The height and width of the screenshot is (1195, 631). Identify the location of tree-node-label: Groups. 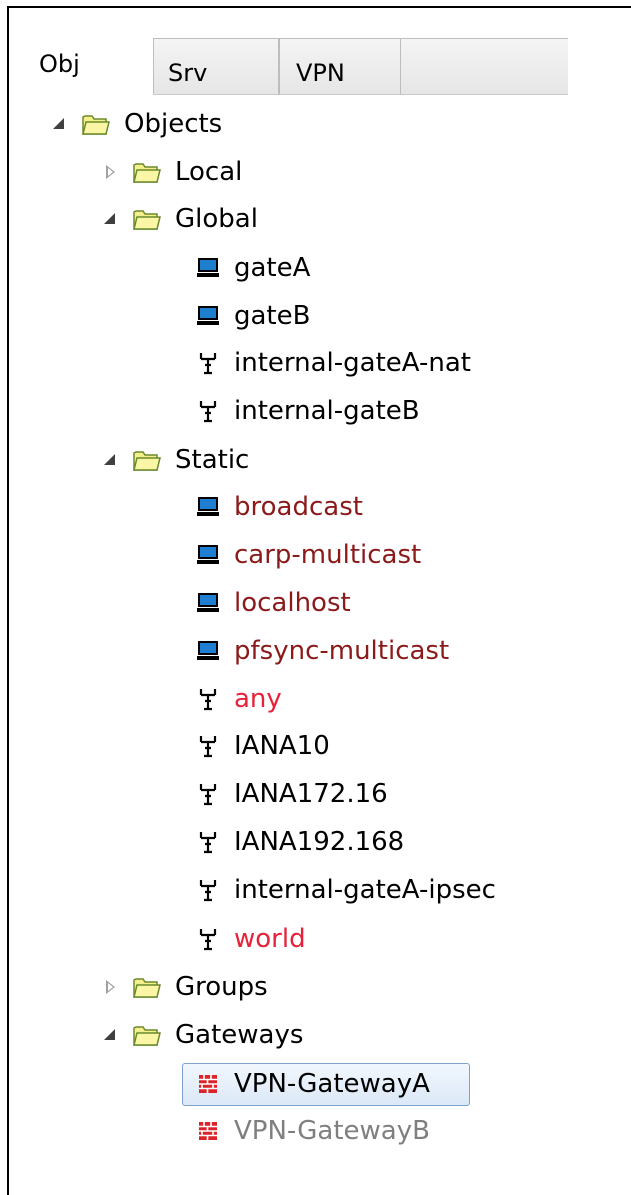
(221, 987).